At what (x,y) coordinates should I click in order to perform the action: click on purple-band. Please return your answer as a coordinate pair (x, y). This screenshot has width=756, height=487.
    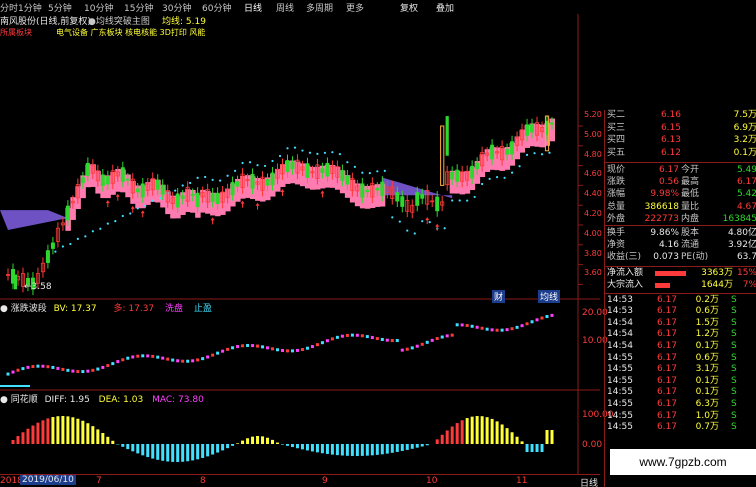
    Looking at the image, I should click on (36, 220).